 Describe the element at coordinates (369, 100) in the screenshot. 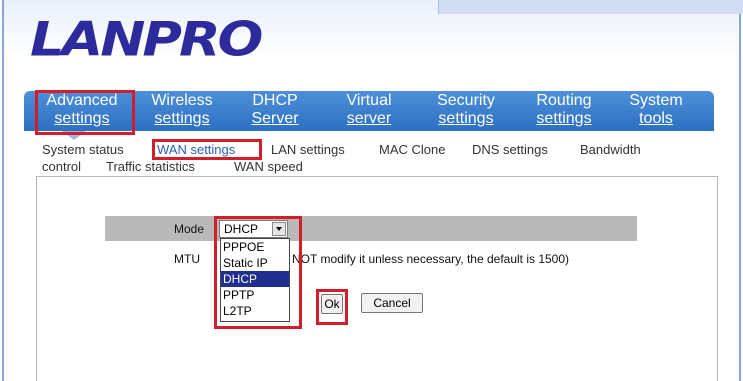

I see `nav-label-line1: Virtual` at that location.